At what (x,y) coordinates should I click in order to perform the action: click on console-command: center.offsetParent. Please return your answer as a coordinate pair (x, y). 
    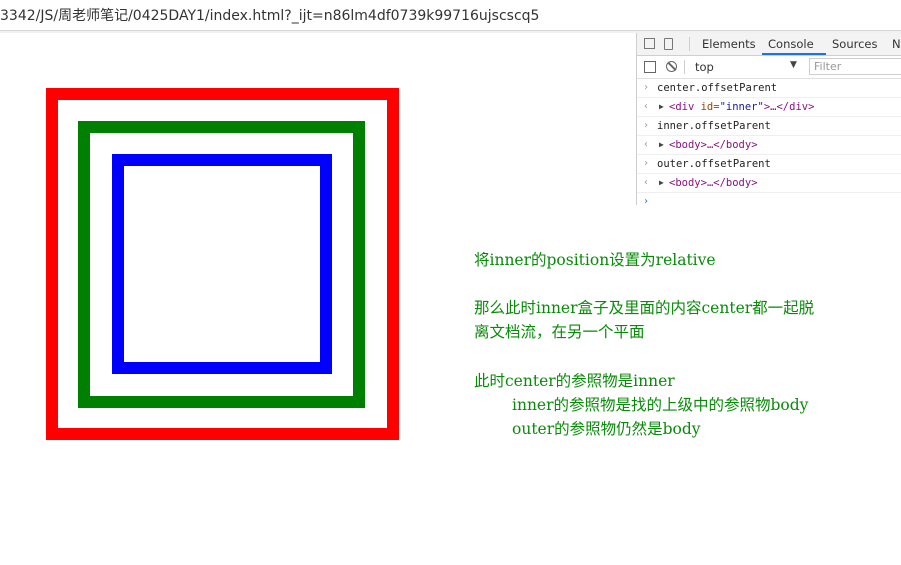
    Looking at the image, I should click on (717, 88).